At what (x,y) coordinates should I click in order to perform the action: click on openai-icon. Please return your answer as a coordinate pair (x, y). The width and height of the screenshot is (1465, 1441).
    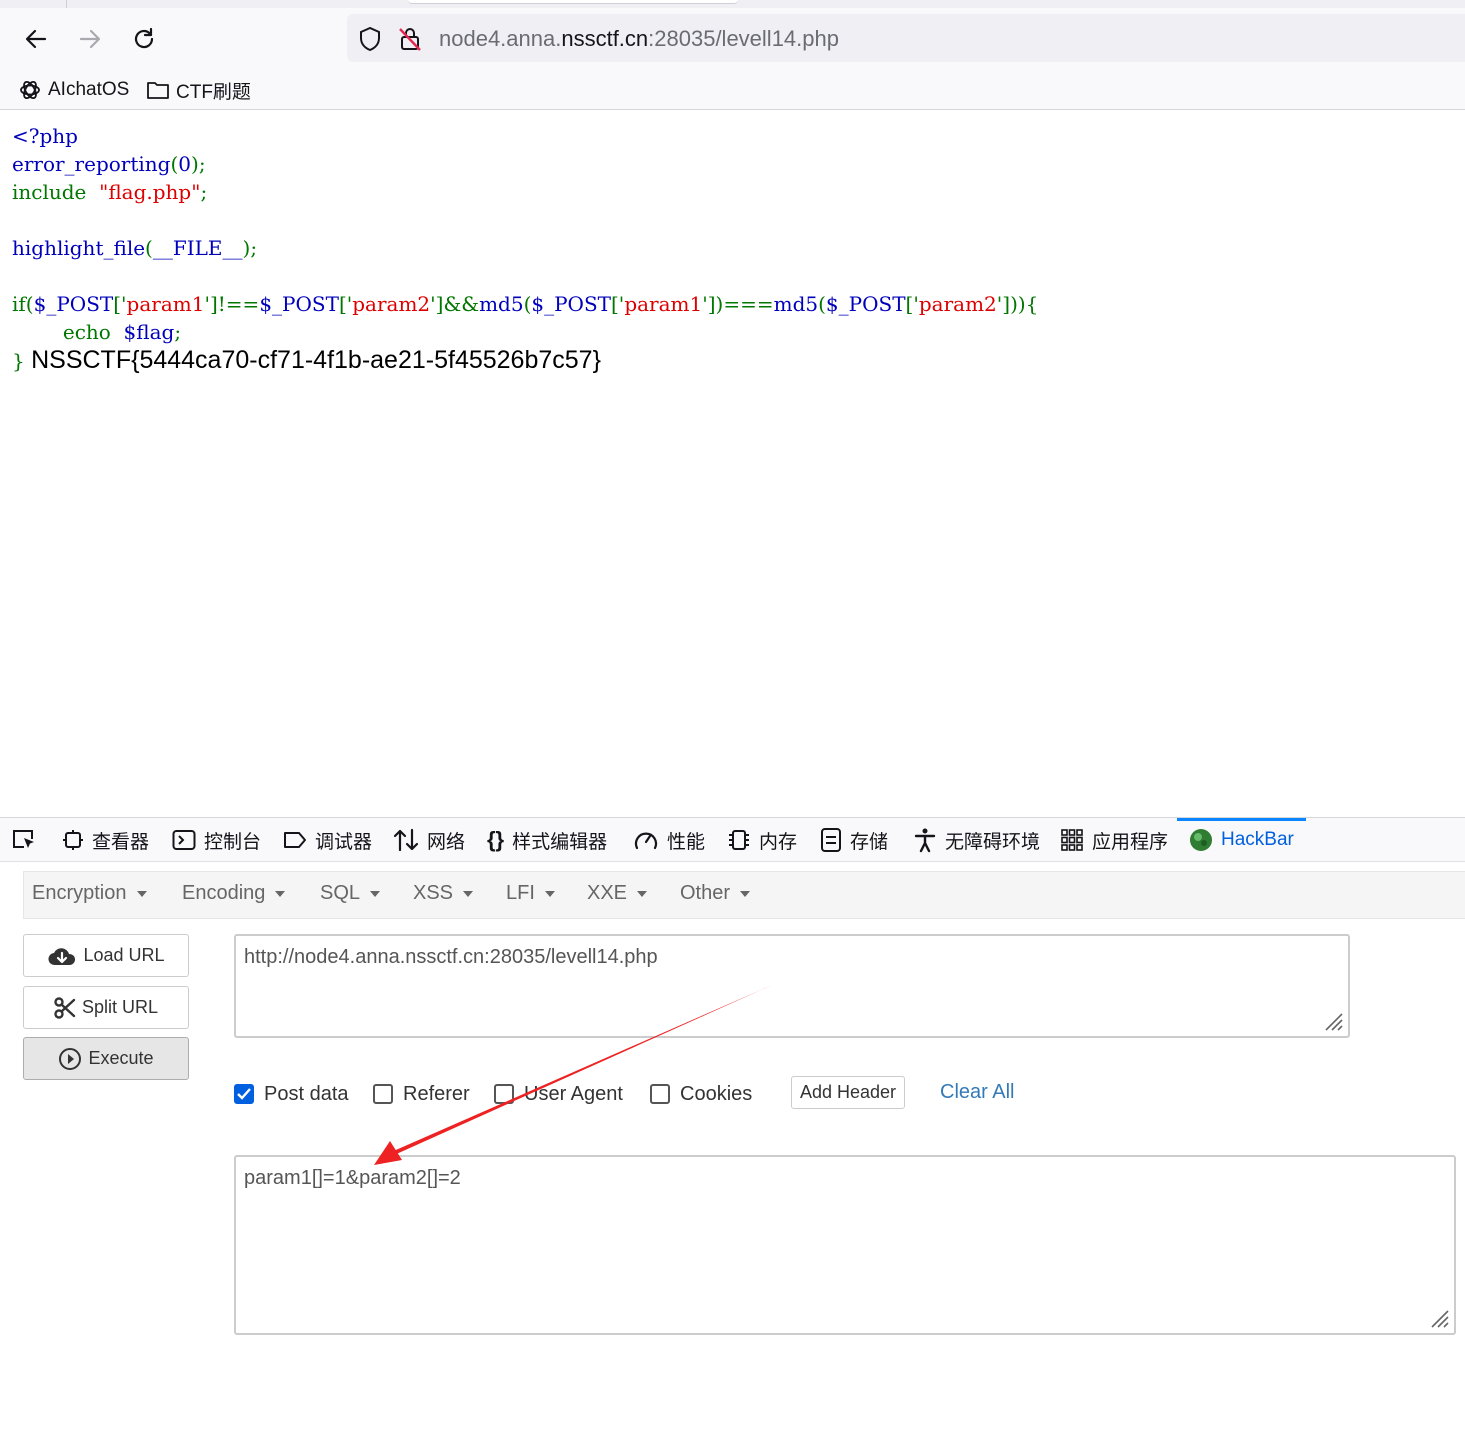
    Looking at the image, I should click on (30, 90).